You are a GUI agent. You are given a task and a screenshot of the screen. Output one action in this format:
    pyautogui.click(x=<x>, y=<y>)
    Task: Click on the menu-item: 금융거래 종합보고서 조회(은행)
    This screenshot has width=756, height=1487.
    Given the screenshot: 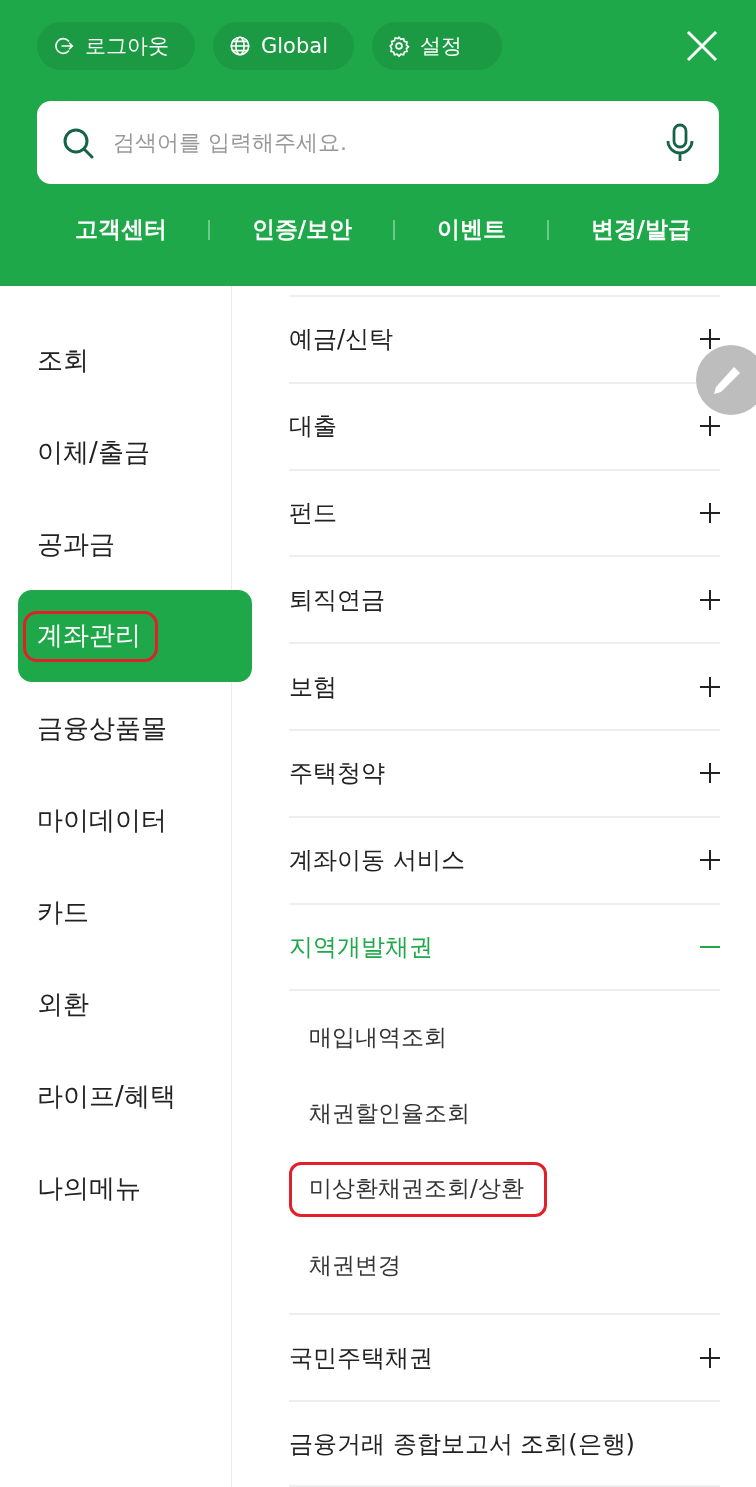 What is the action you would take?
    pyautogui.click(x=504, y=1443)
    